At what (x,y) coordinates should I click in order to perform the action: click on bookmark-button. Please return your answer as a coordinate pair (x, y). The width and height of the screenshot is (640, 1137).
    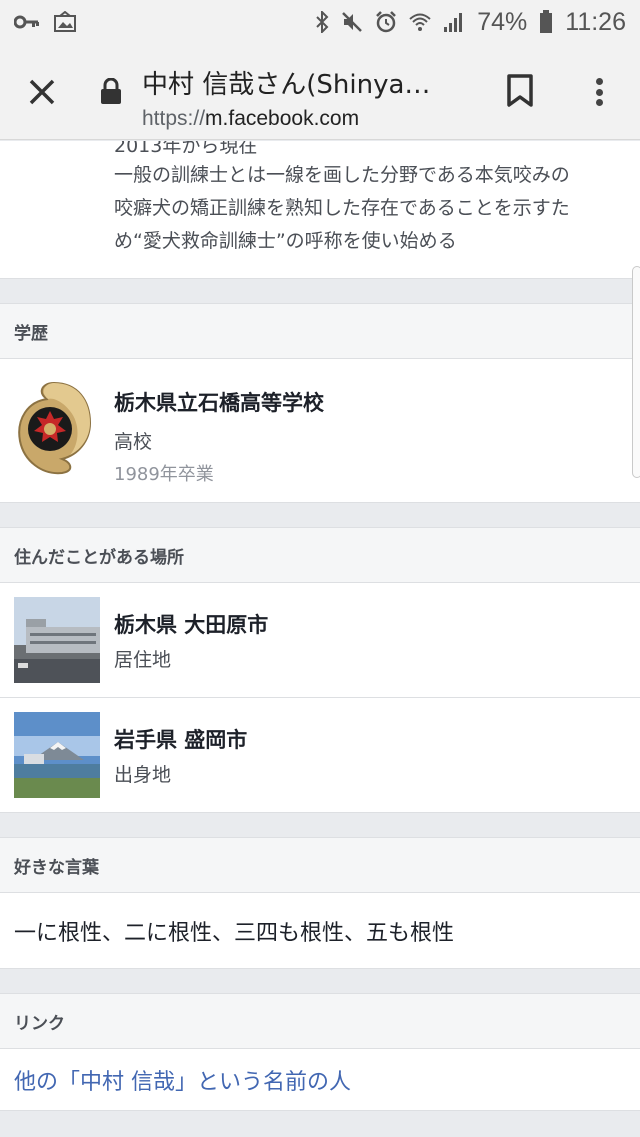
    Looking at the image, I should click on (520, 93).